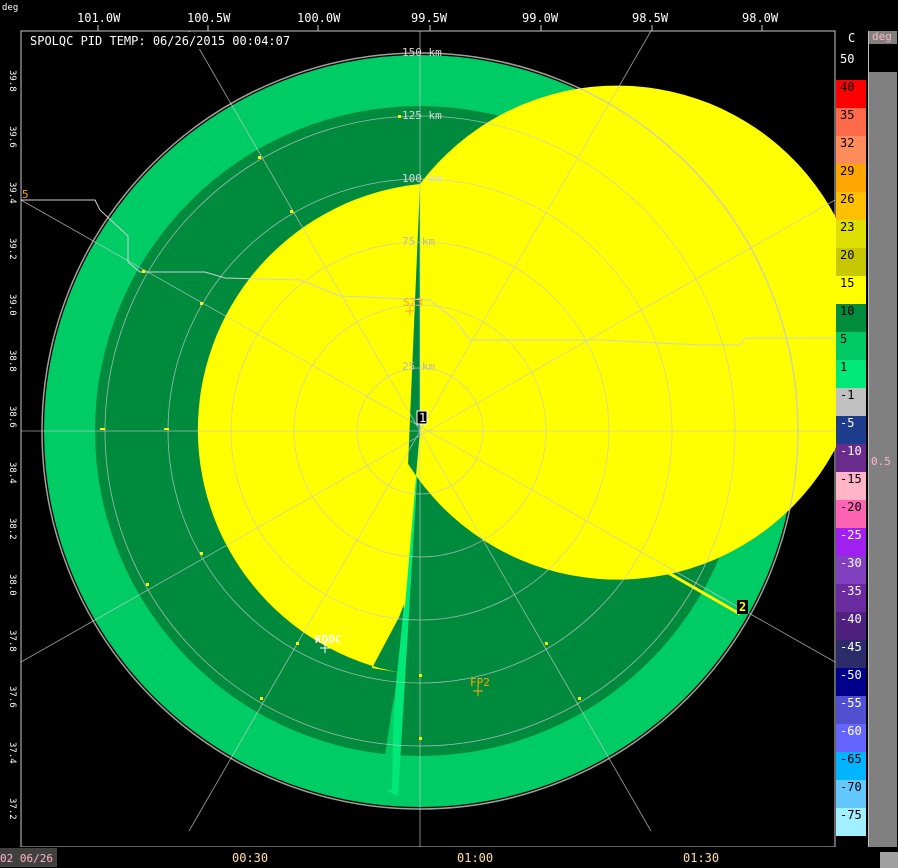 The image size is (898, 868). I want to click on legend-label: 15, so click(847, 283).